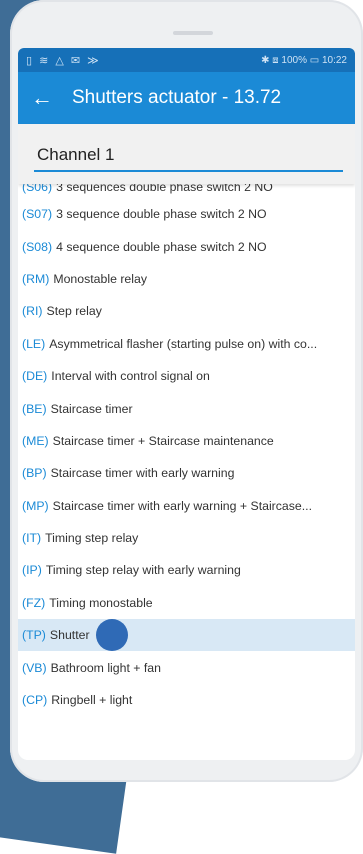 The width and height of the screenshot is (363, 854). What do you see at coordinates (69, 635) in the screenshot?
I see `function-label: Shutter` at bounding box center [69, 635].